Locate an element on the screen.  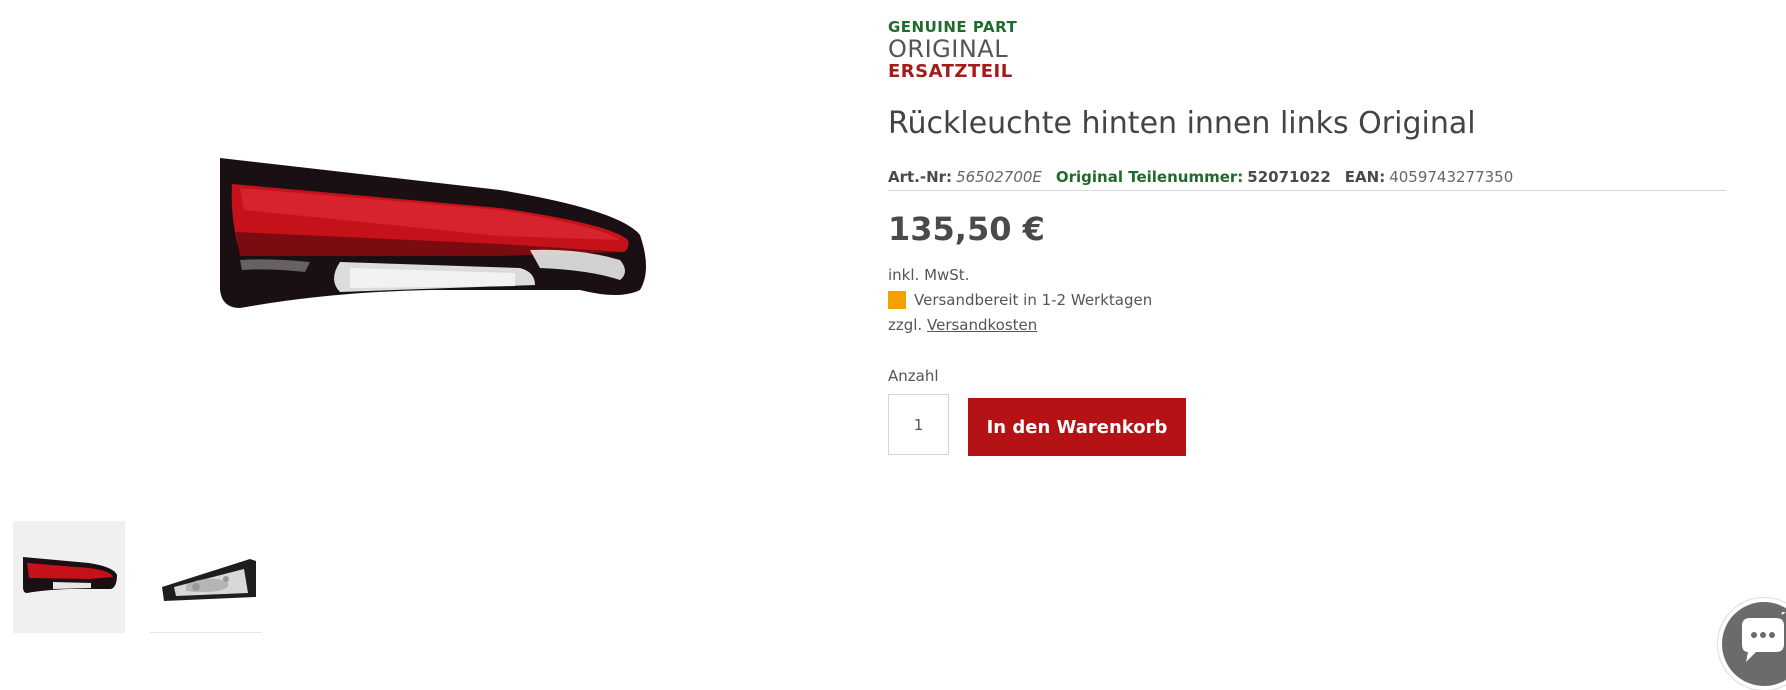
delivery-status-indicator is located at coordinates (897, 300).